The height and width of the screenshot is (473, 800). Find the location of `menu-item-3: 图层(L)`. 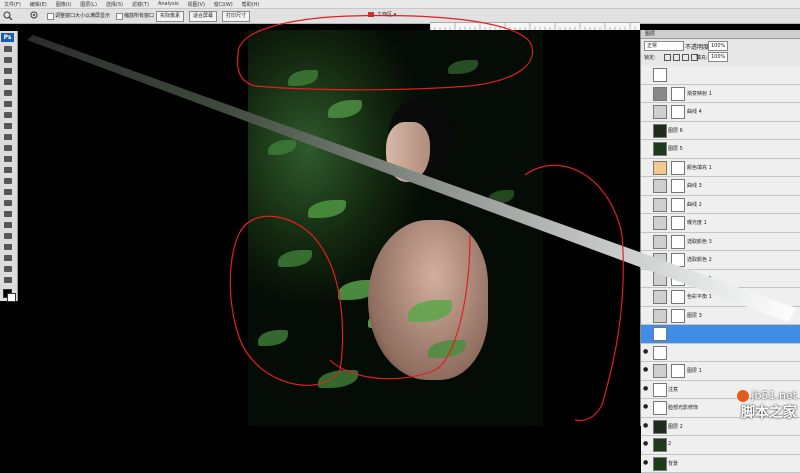

menu-item-3: 图层(L) is located at coordinates (88, 4).